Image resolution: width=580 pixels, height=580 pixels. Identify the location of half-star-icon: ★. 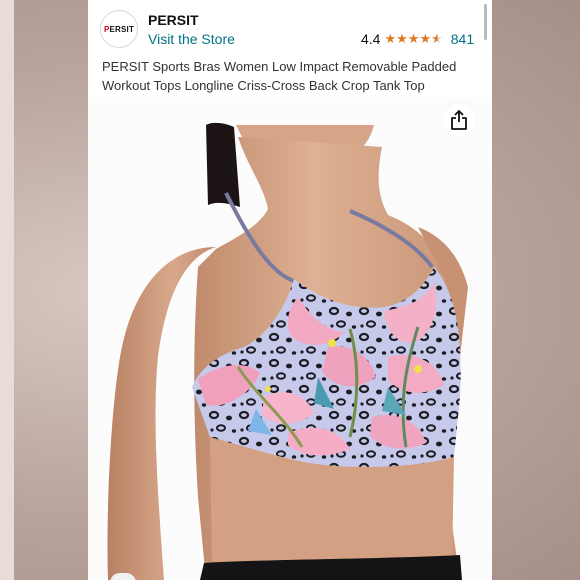
(437, 38).